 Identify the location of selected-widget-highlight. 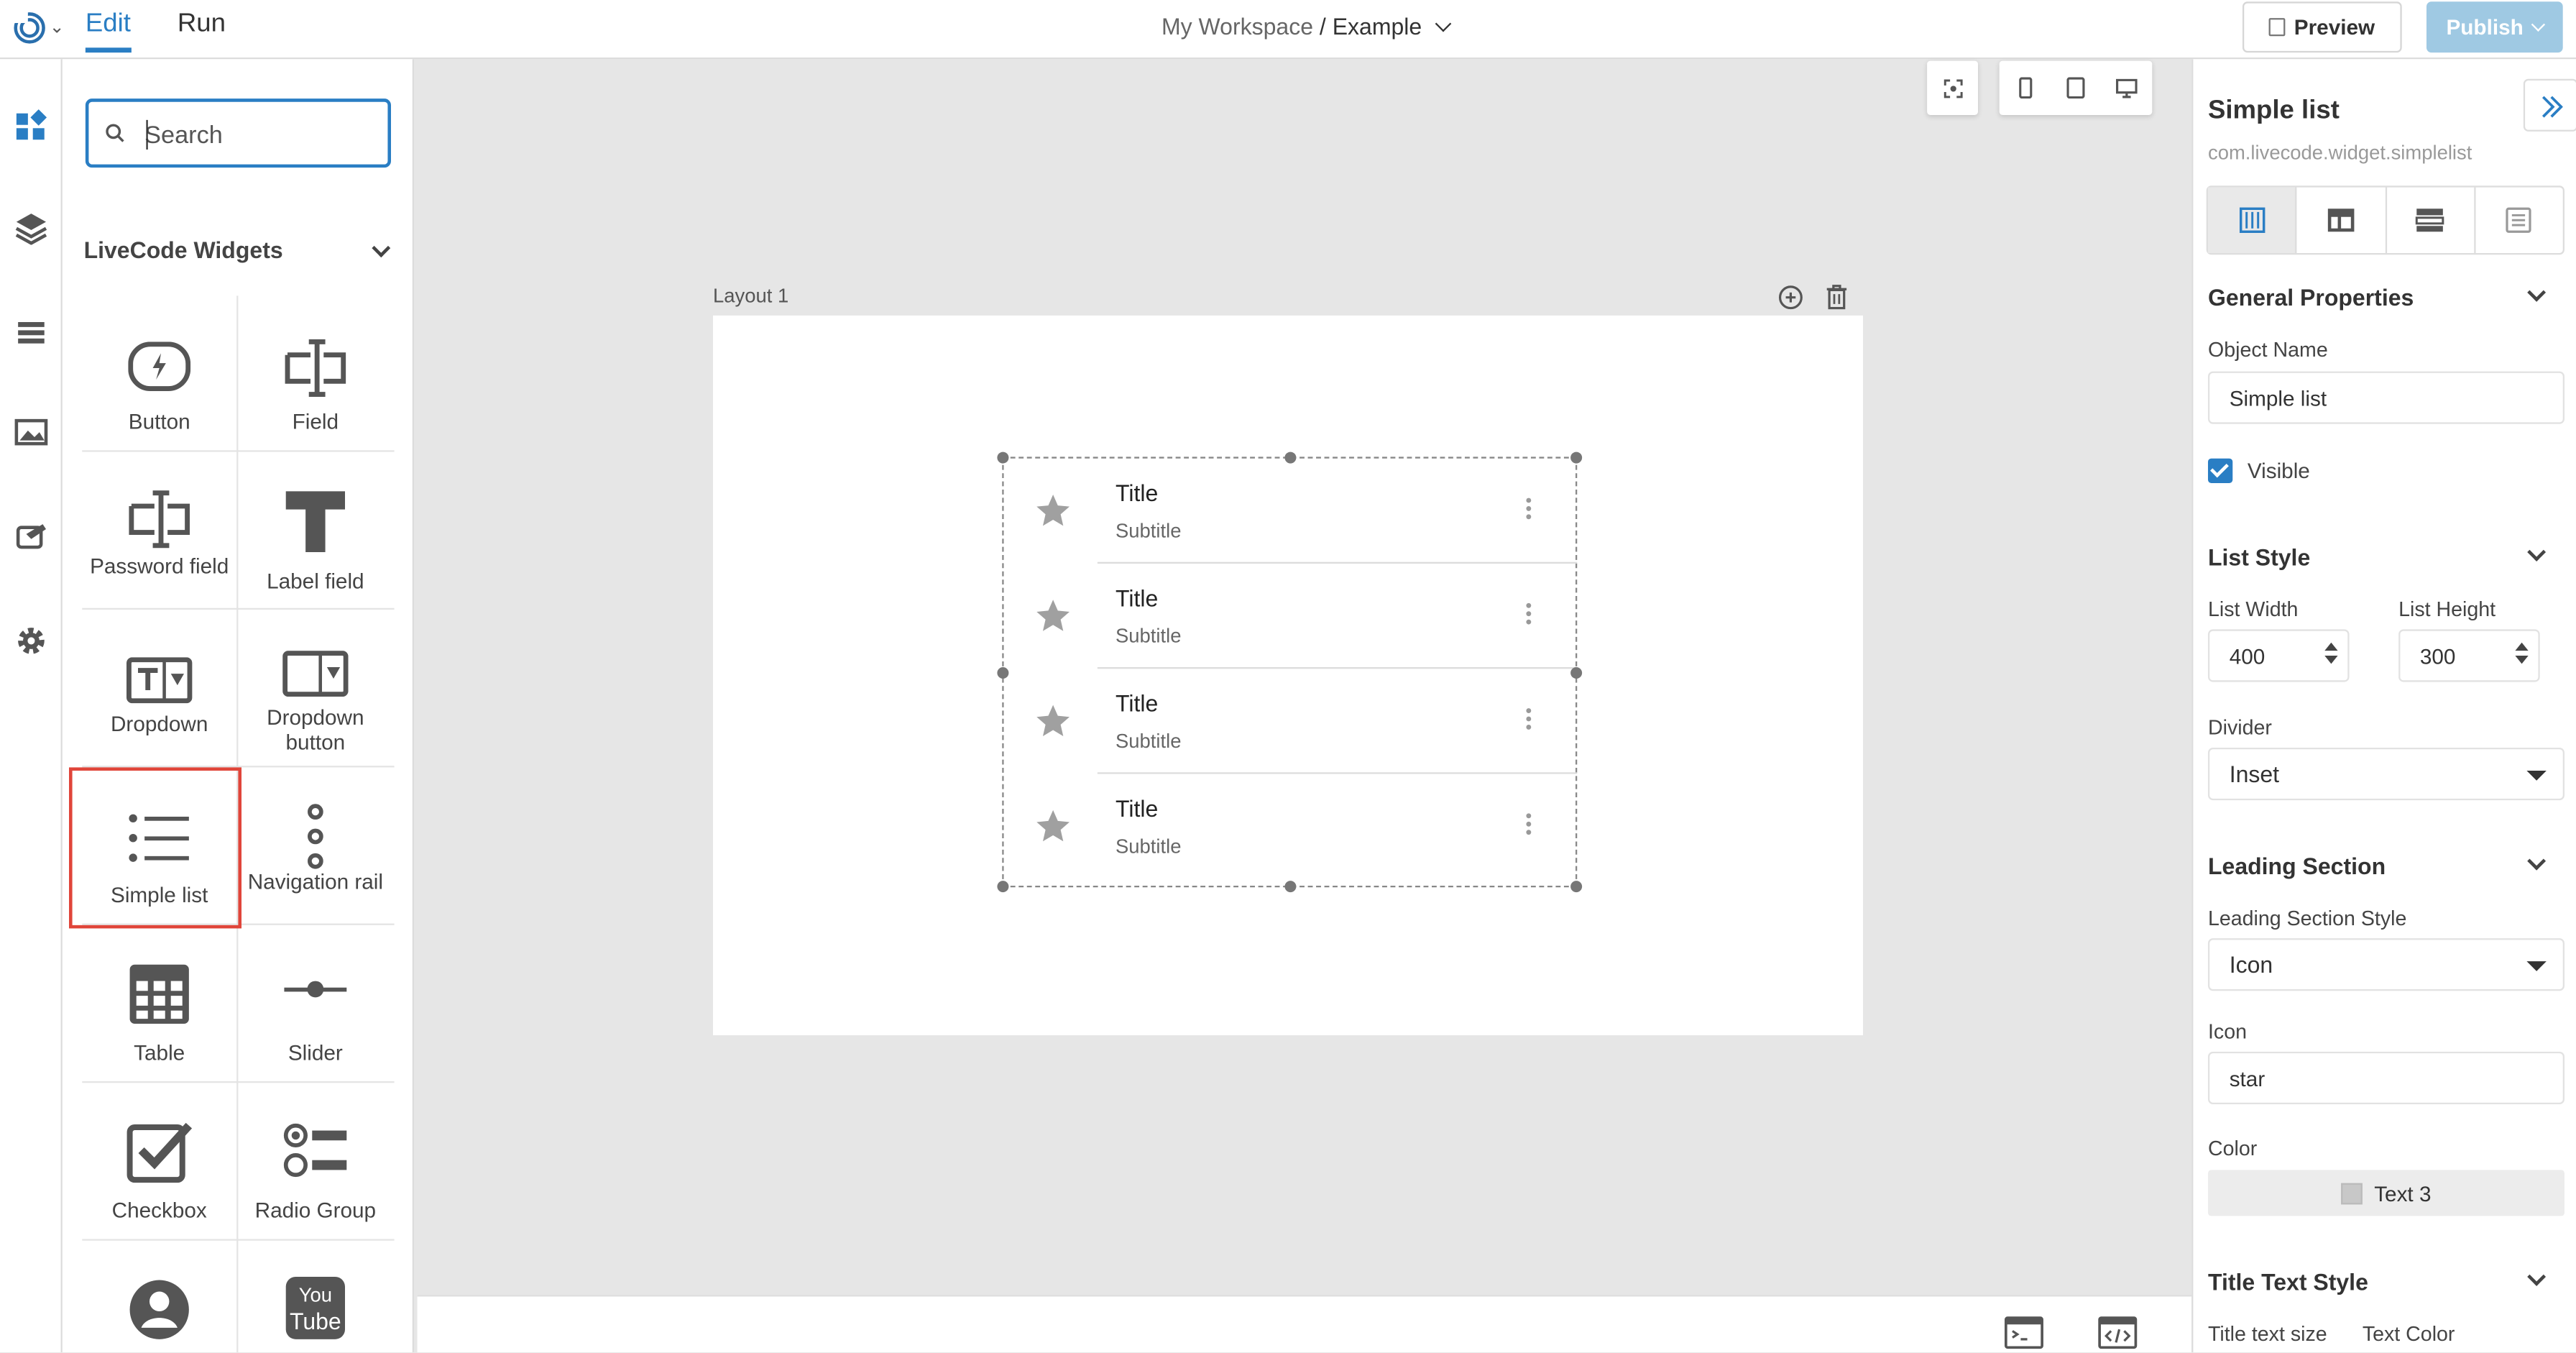
(155, 848).